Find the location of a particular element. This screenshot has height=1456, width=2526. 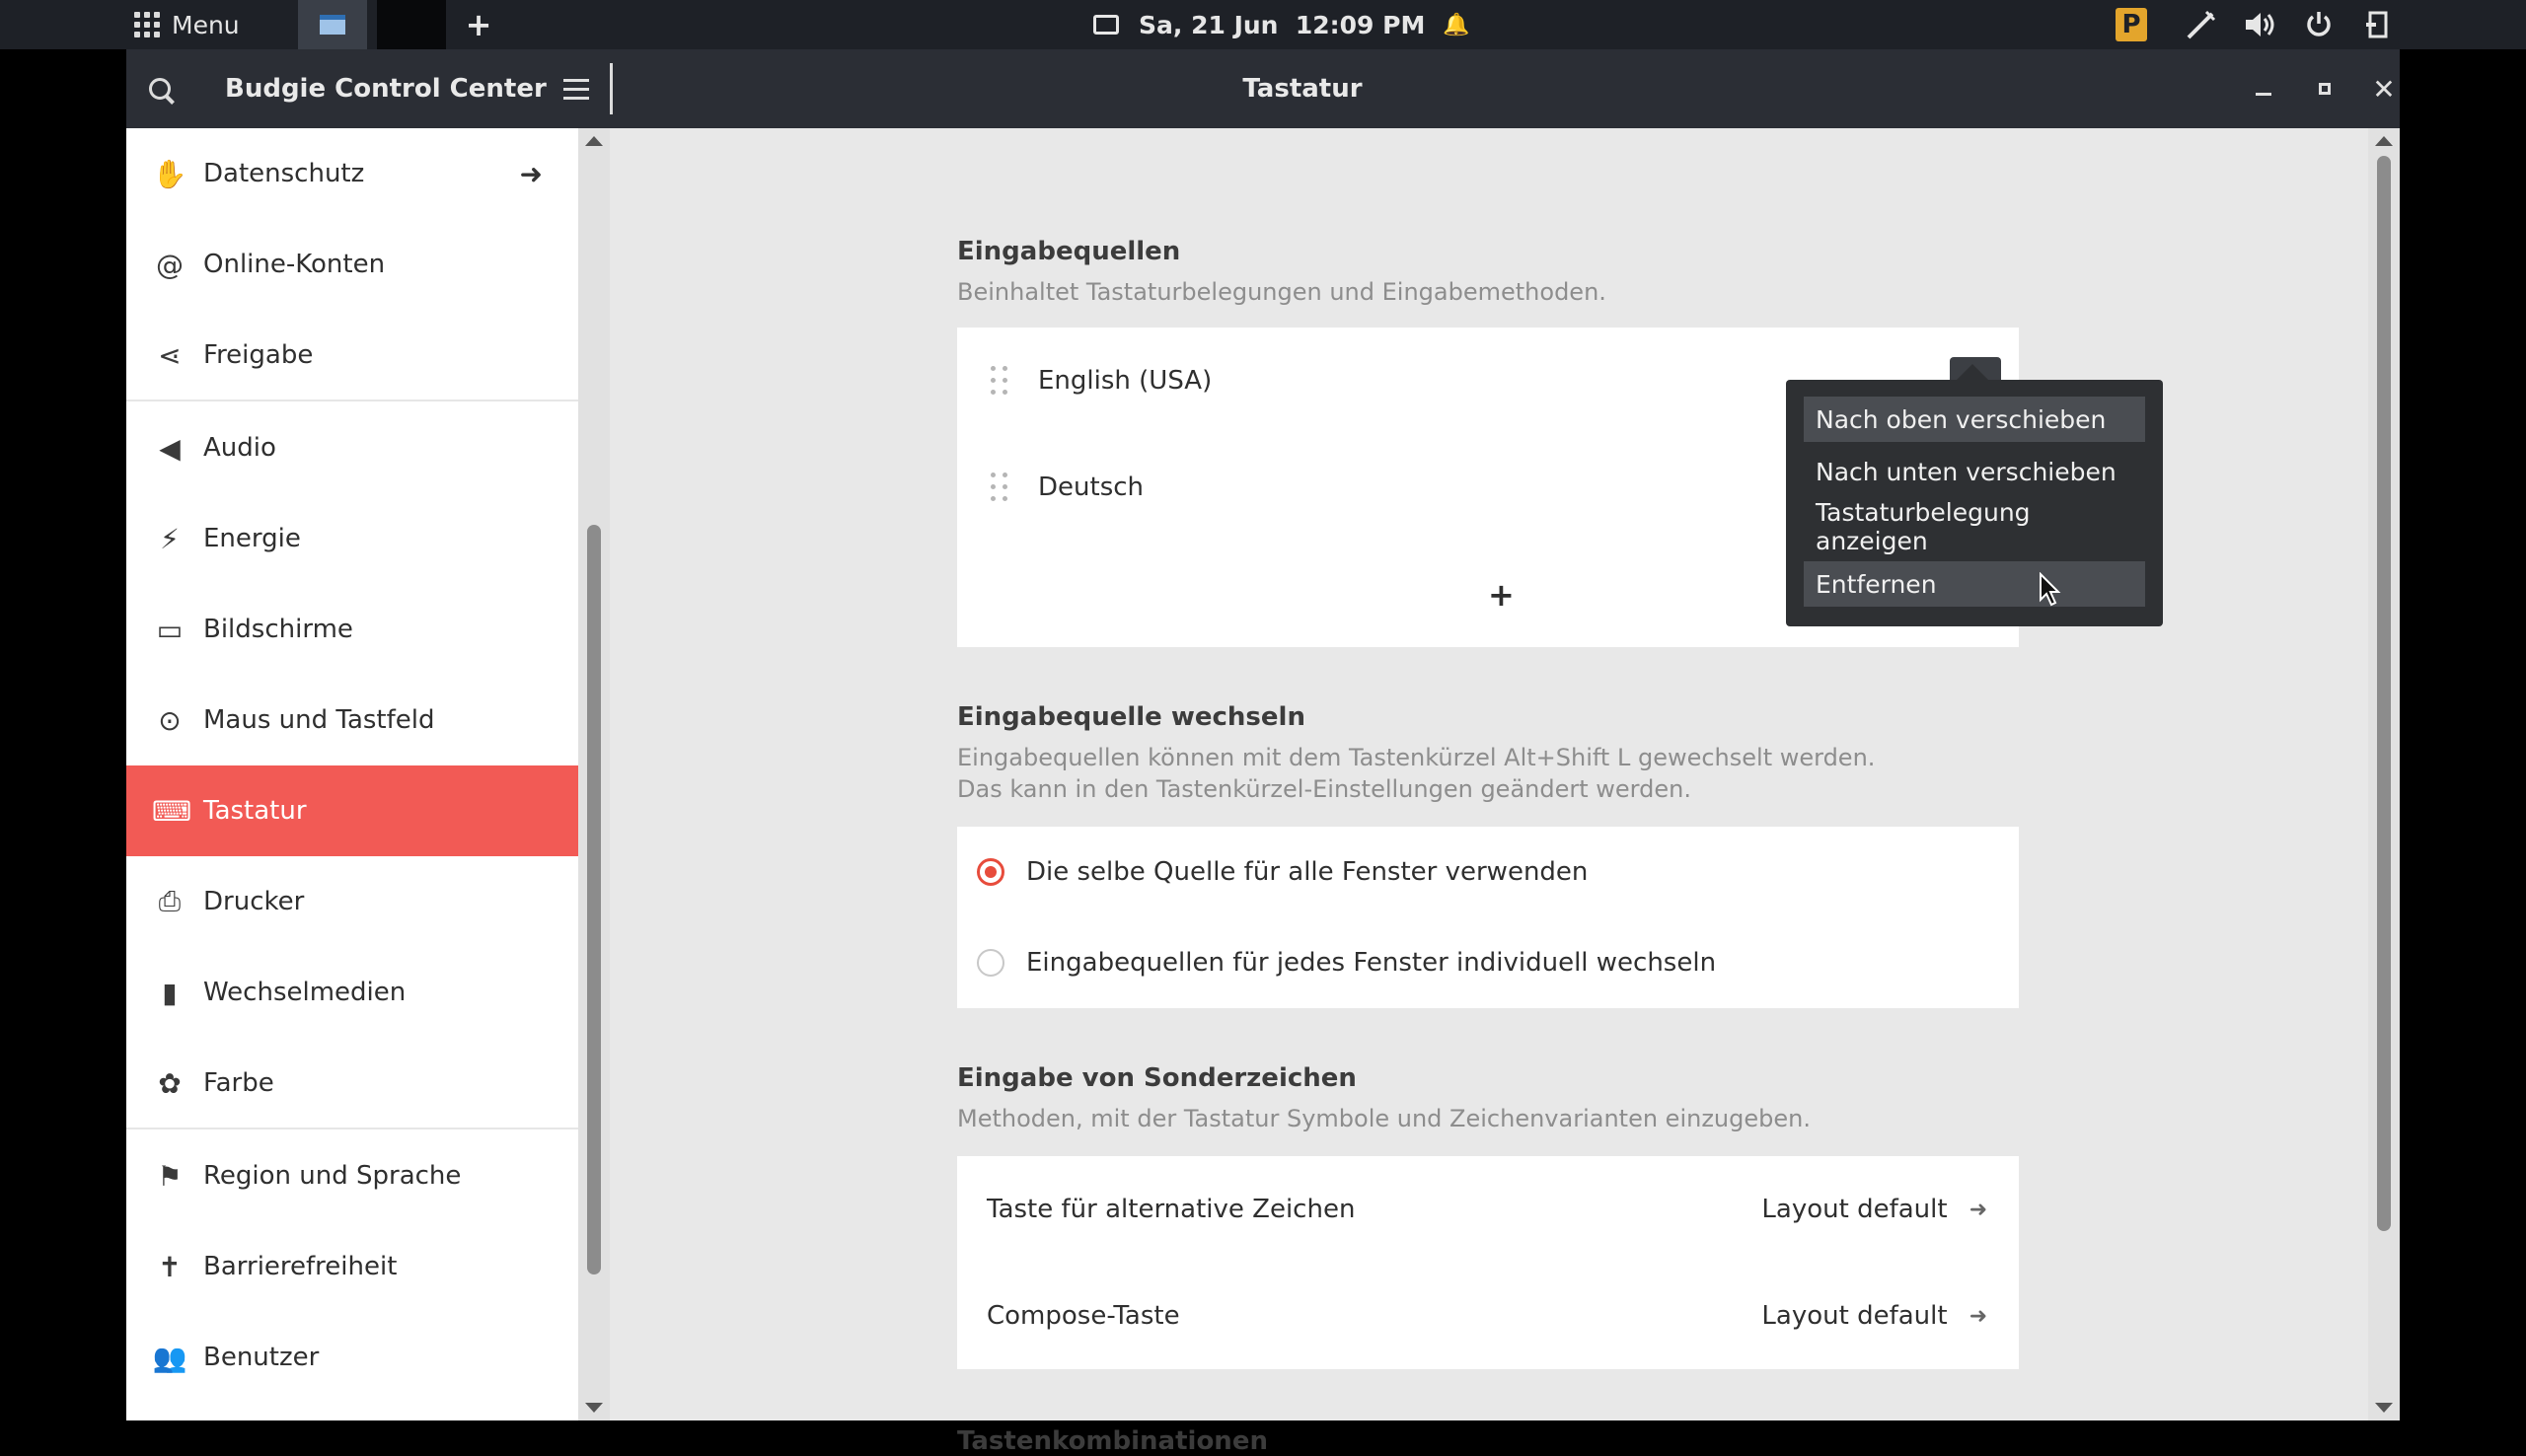

sidebar-scrollbar is located at coordinates (594, 774).